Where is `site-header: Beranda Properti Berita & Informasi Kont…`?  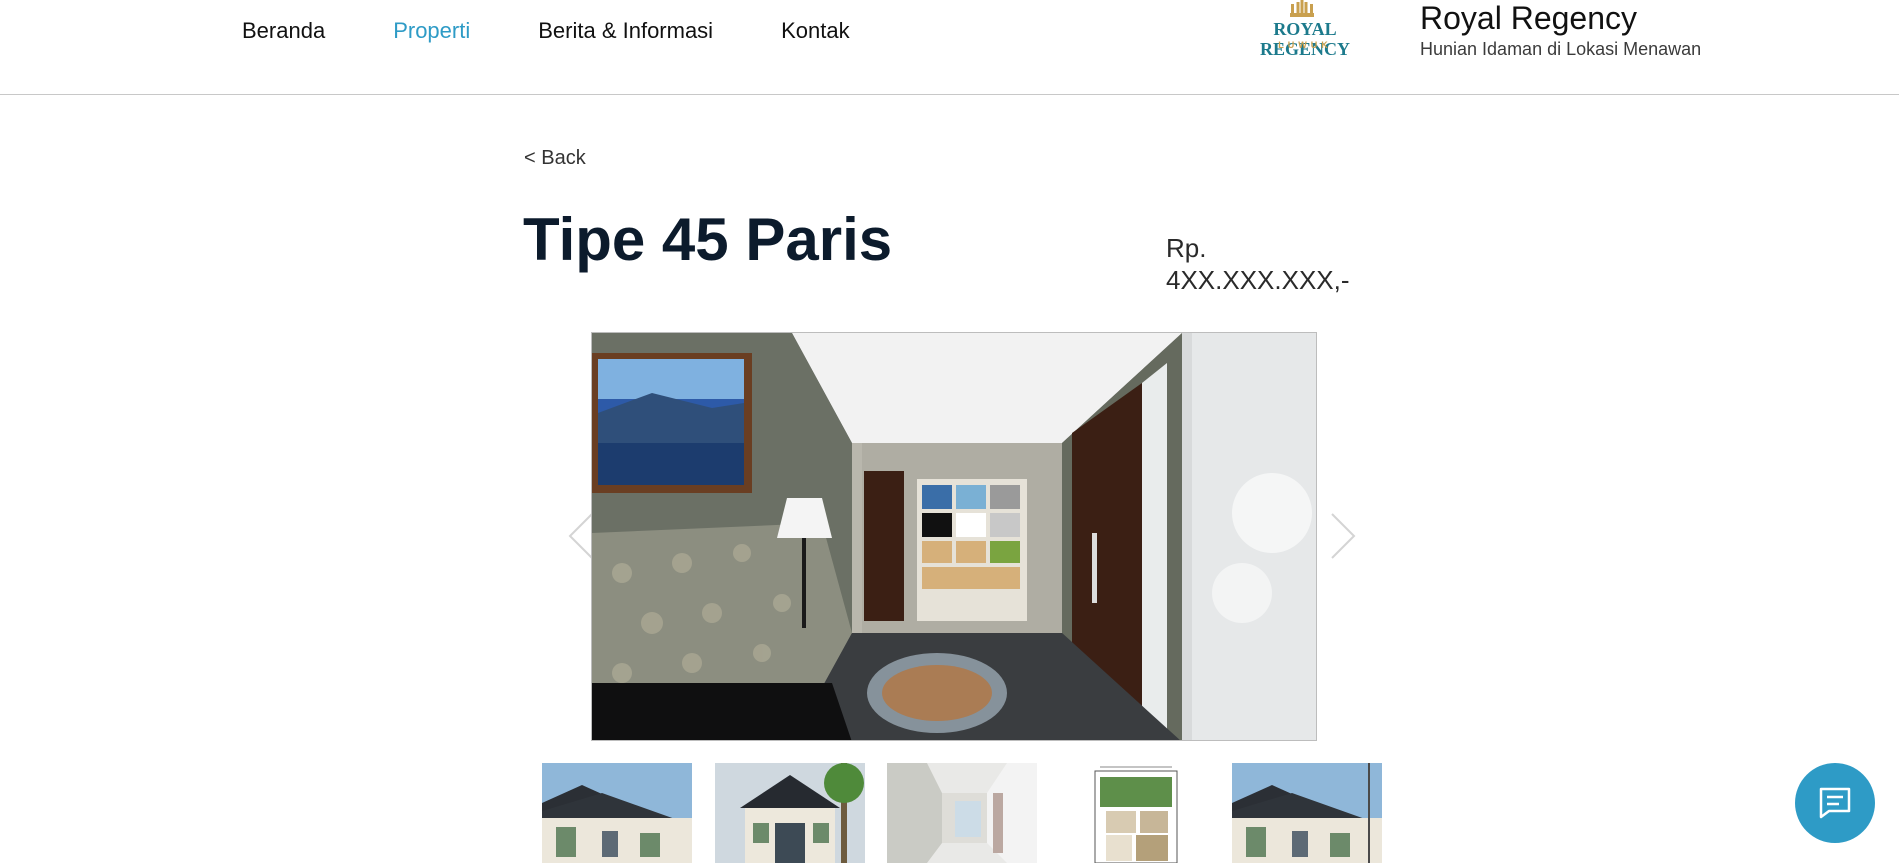 site-header: Beranda Properti Berita & Informasi Kont… is located at coordinates (949, 47).